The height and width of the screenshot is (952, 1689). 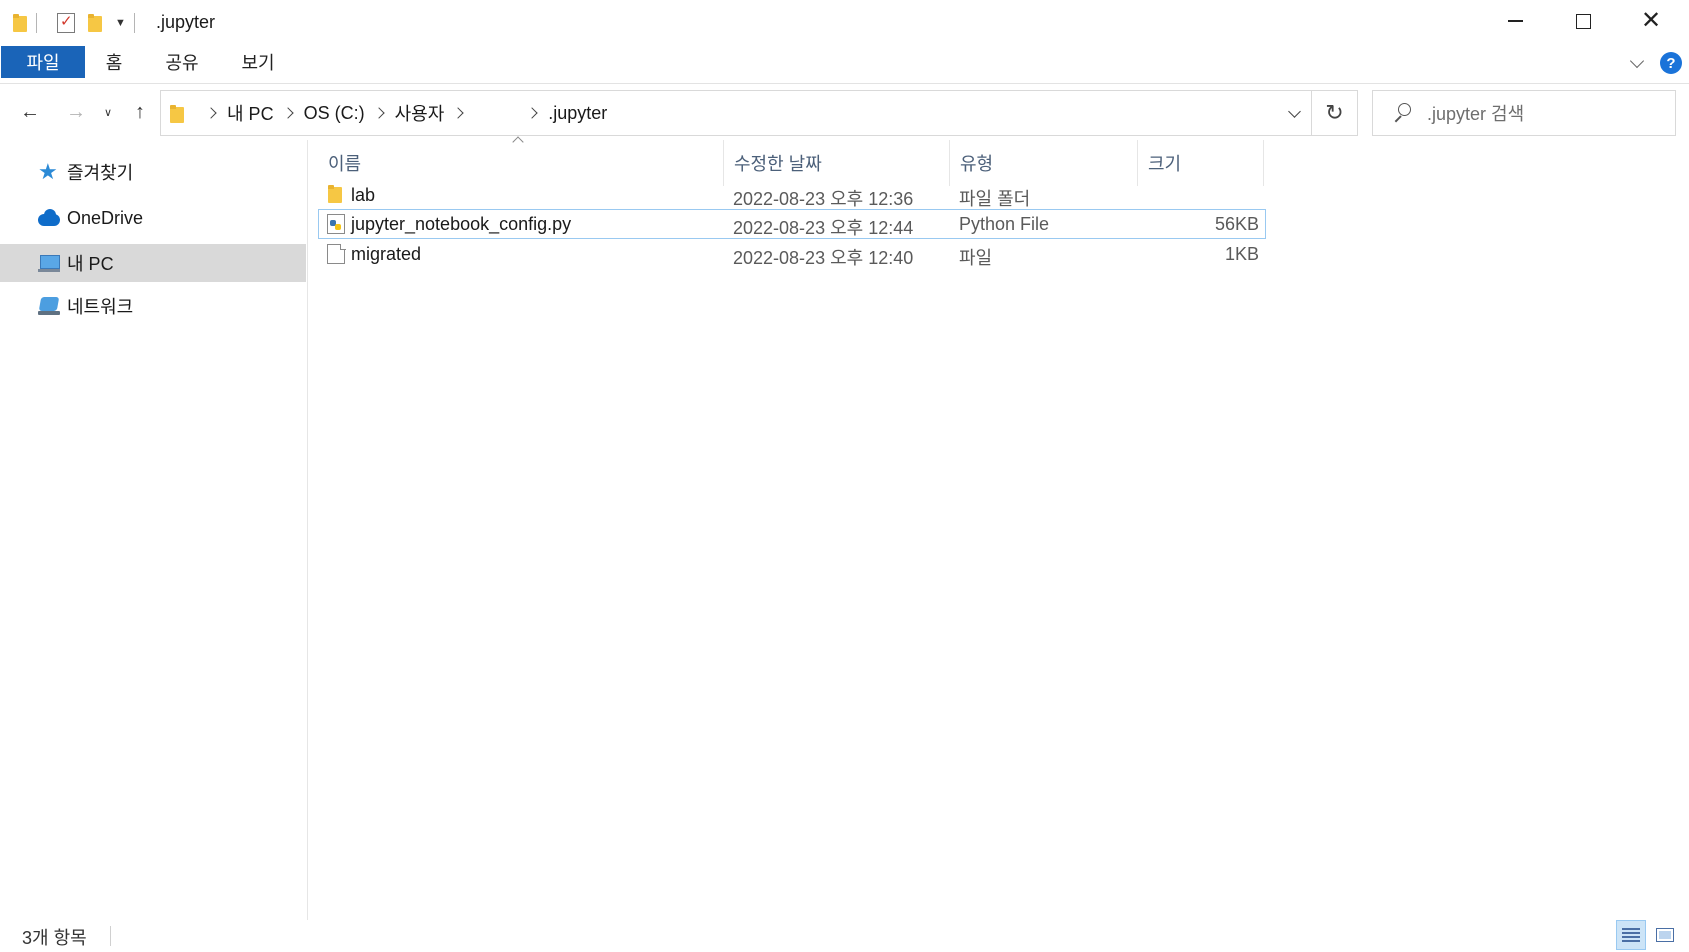 I want to click on recent-locations-button: ∨, so click(x=108, y=112).